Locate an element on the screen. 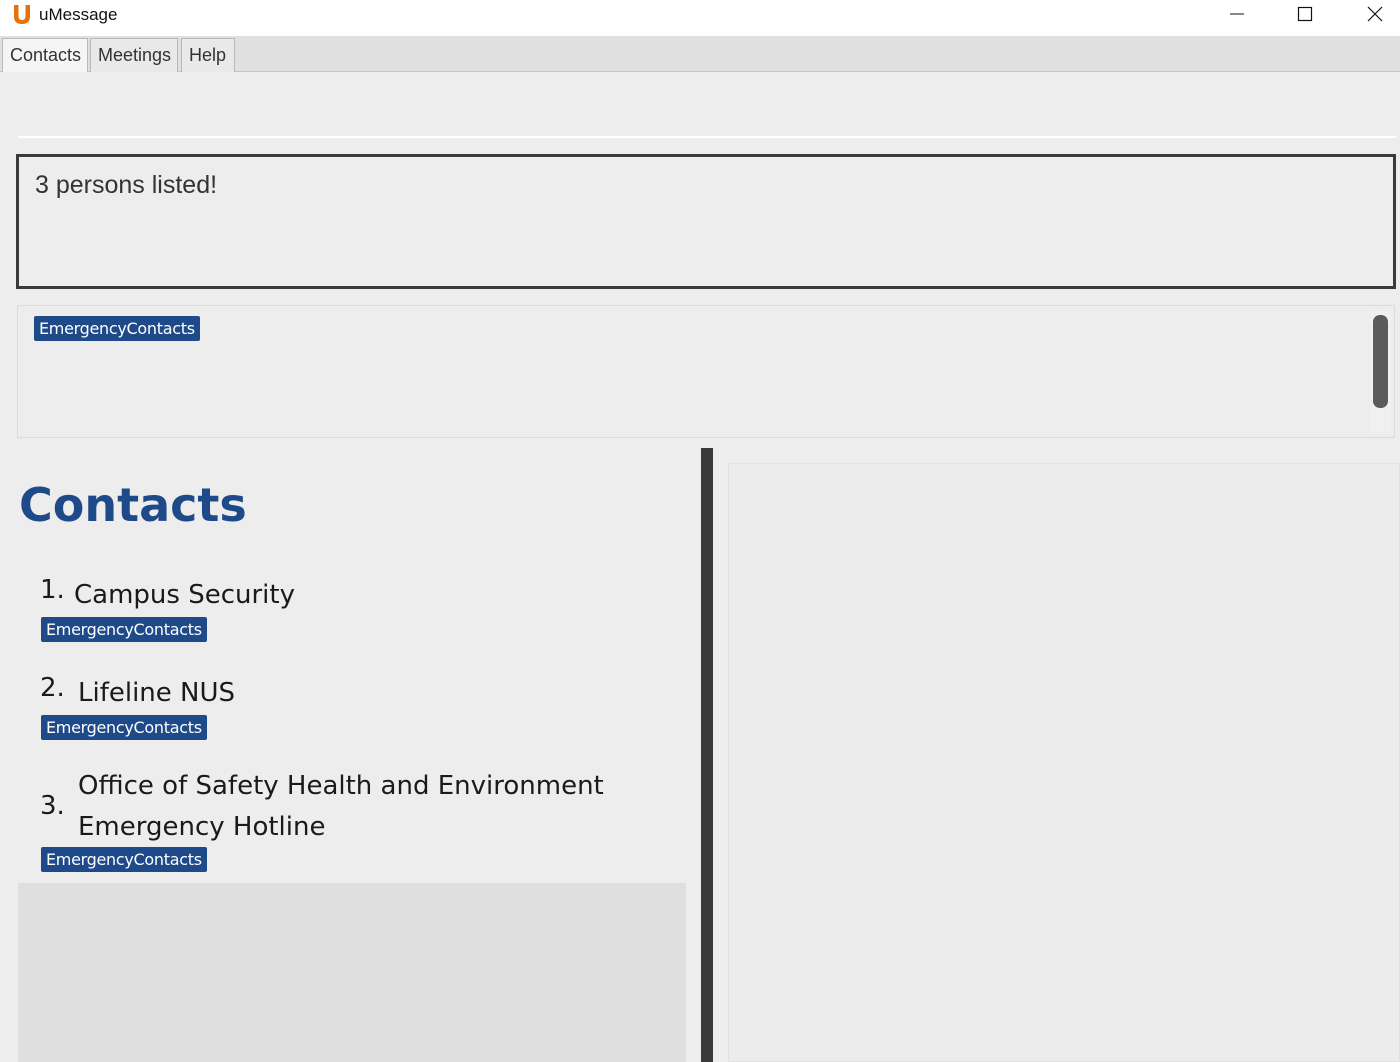 Image resolution: width=1400 pixels, height=1062 pixels. scrollbar-thumb is located at coordinates (1380, 361).